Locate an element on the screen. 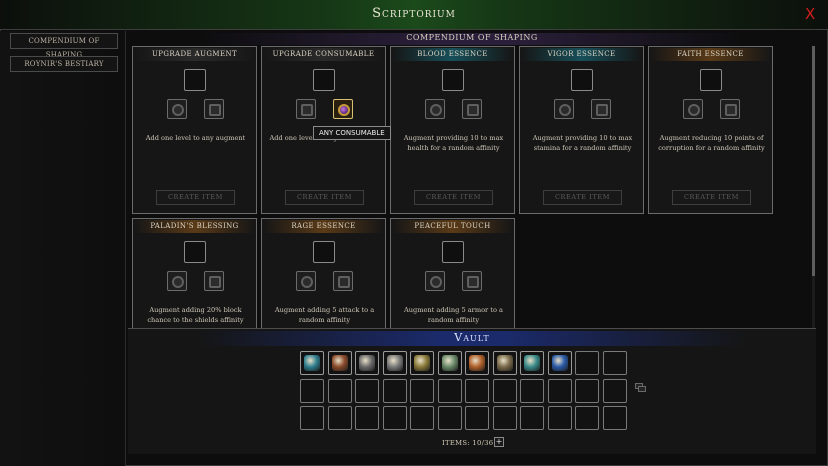 The image size is (828, 466). scrollbar-thumb is located at coordinates (813, 161).